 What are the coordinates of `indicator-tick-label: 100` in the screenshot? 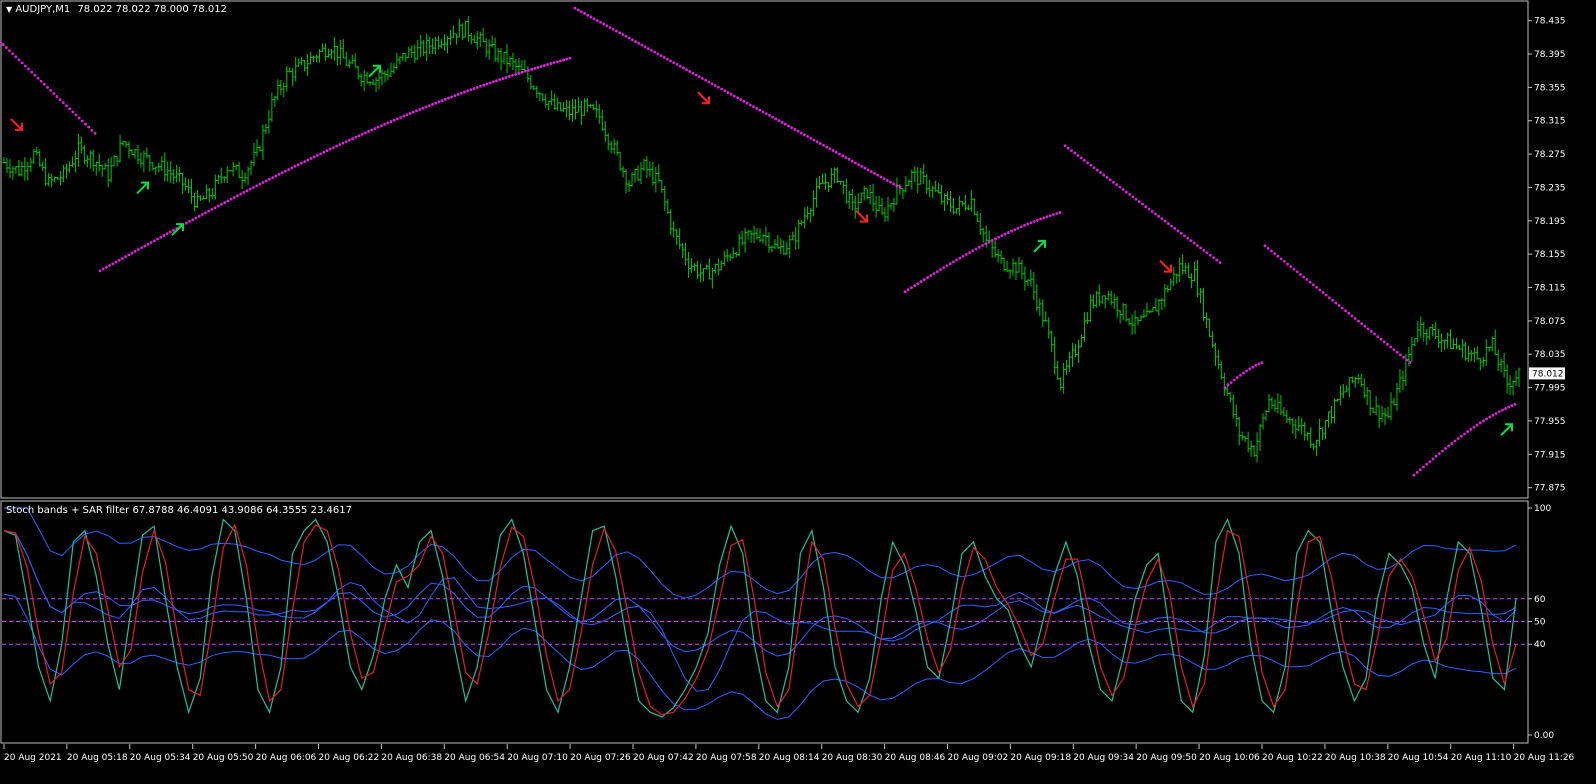 It's located at (1542, 509).